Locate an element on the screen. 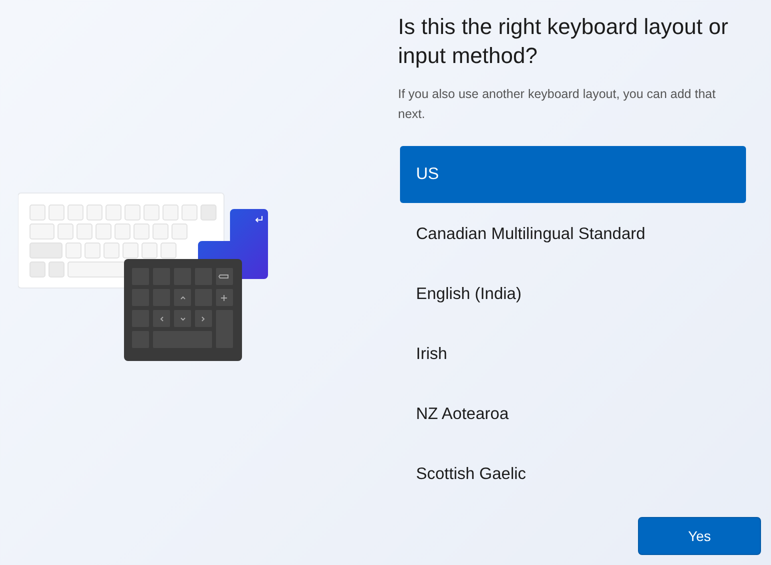 The height and width of the screenshot is (565, 771). layout-option: NZ Aotearoa is located at coordinates (573, 414).